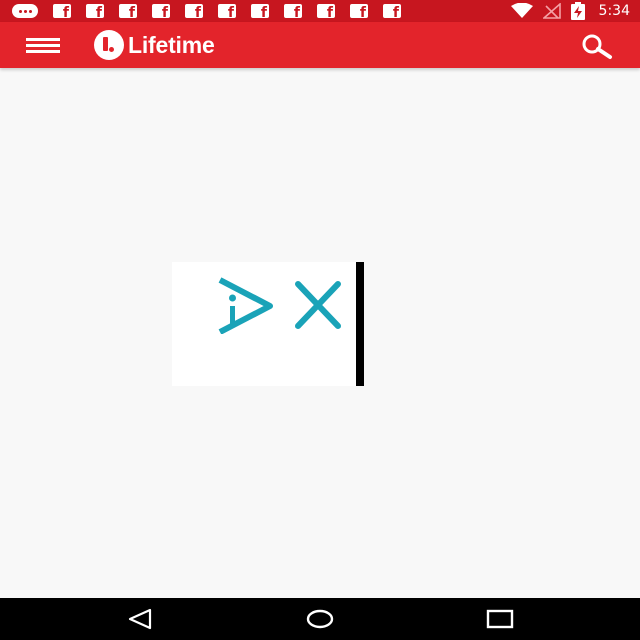 Image resolution: width=640 pixels, height=640 pixels. Describe the element at coordinates (206, 11) in the screenshot. I see `notification-icons` at that location.